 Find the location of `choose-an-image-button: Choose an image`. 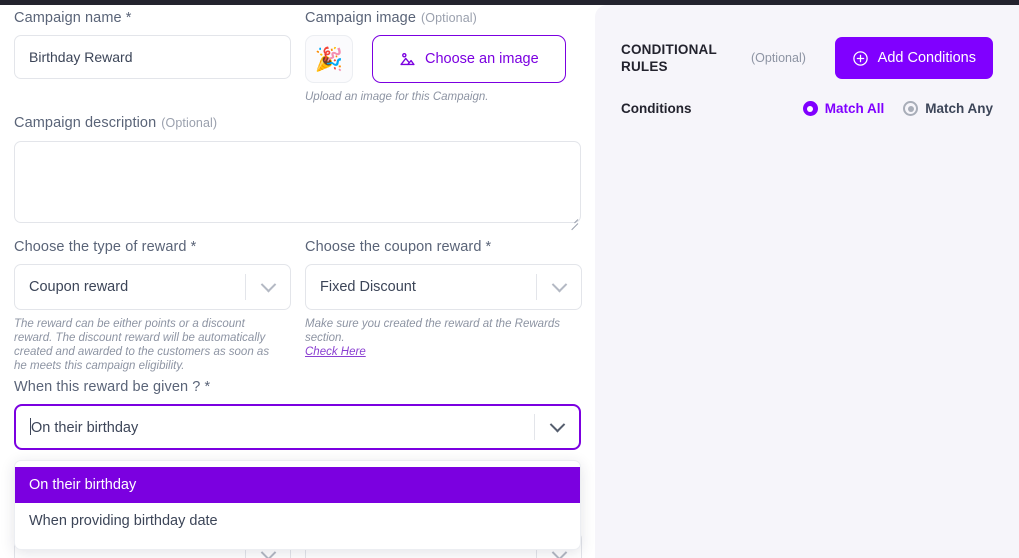

choose-an-image-button: Choose an image is located at coordinates (469, 59).